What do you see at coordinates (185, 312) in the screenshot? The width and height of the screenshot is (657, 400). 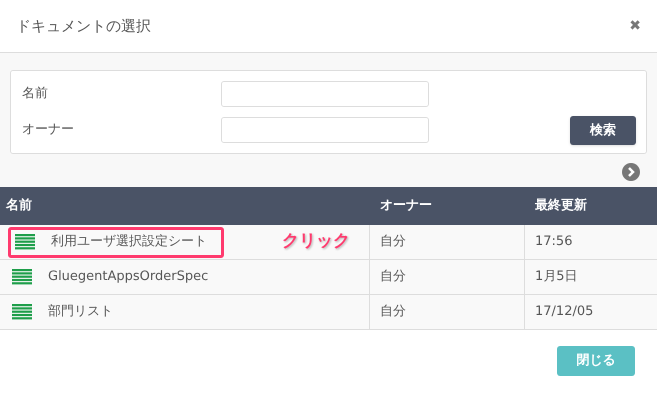 I see `table-cell: 部門リスト` at bounding box center [185, 312].